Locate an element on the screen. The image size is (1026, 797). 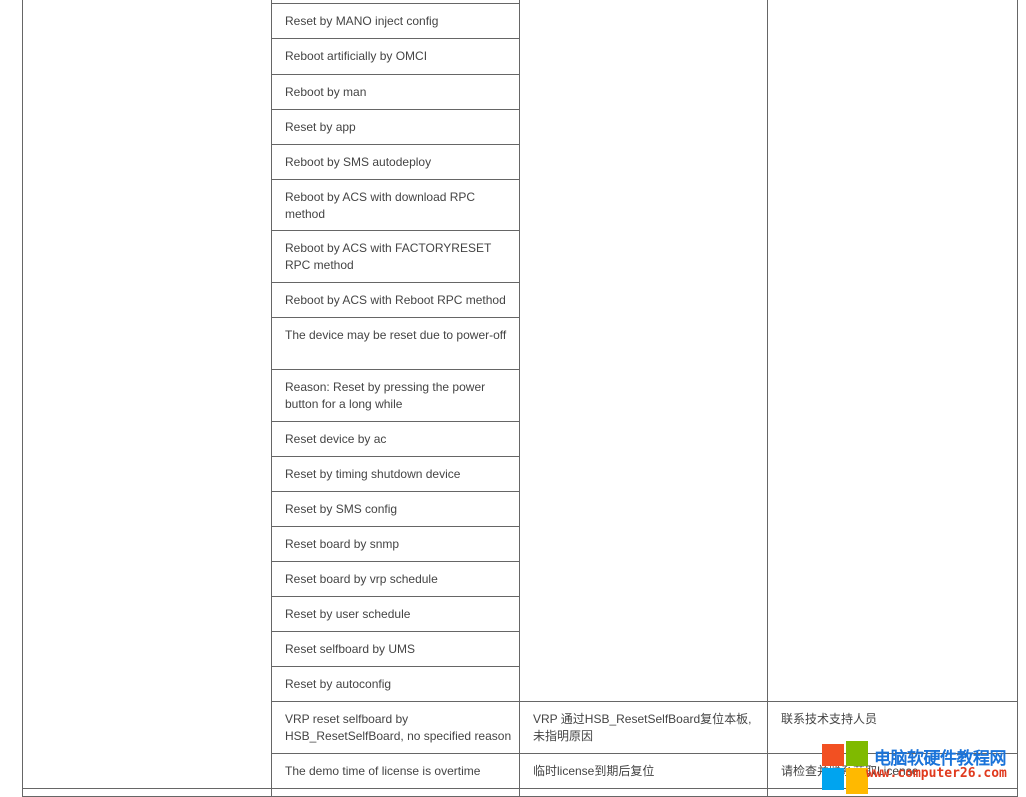
cause-cell: Reboot by ACS with download RPC method is located at coordinates (395, 205).